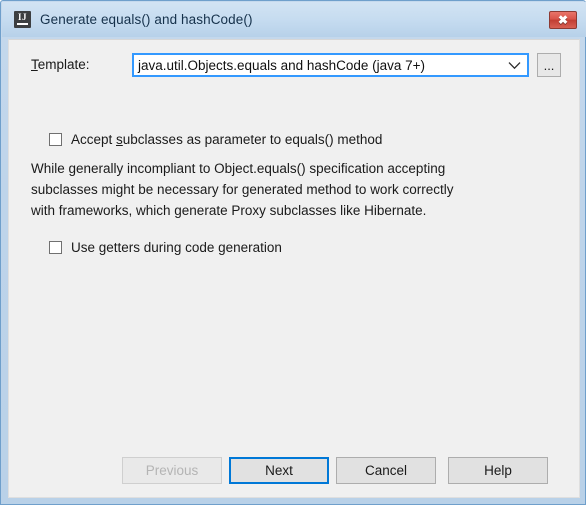  I want to click on dialog-button-bar: Previous Next Cancel Help, so click(294, 476).